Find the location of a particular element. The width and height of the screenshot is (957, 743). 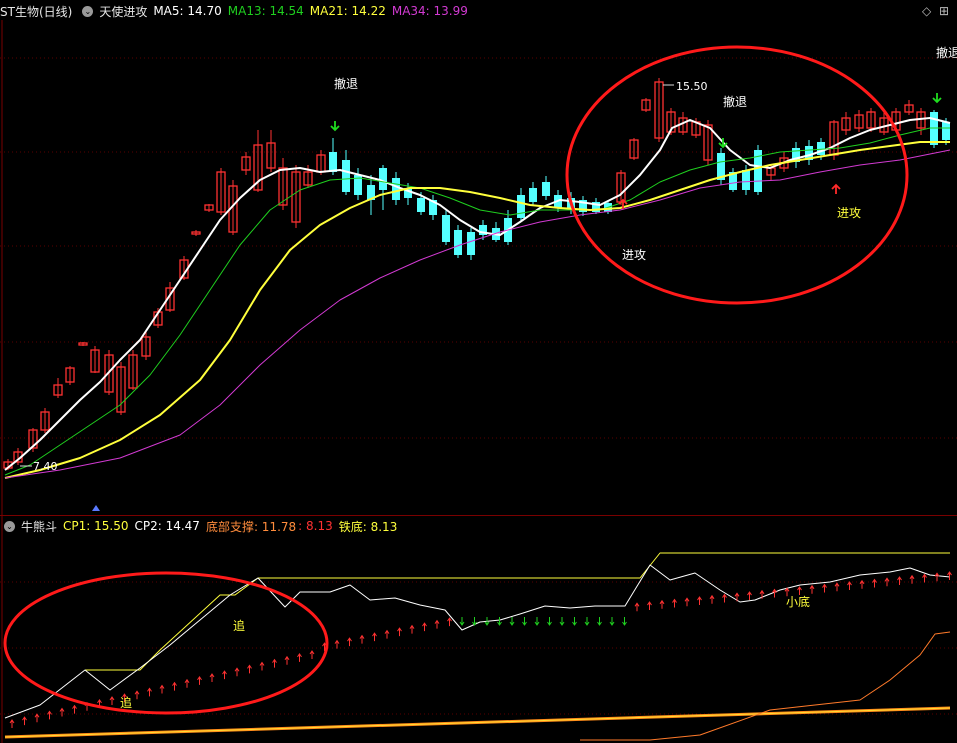

ma5-value: MA5: 14.70 is located at coordinates (187, 11).